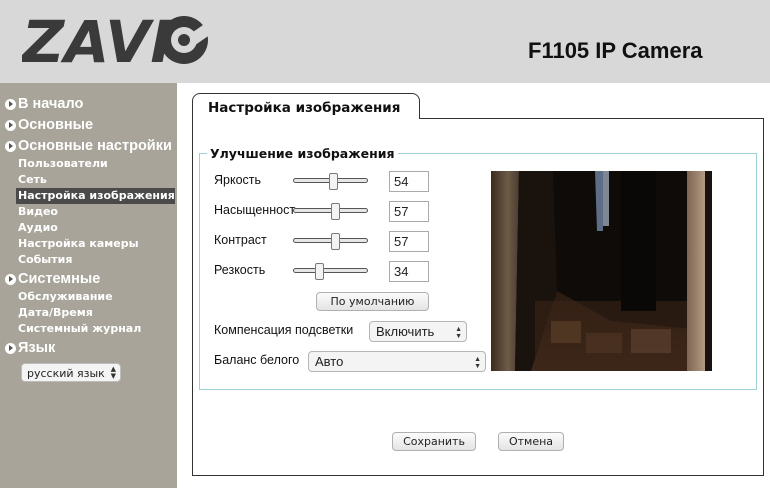 The height and width of the screenshot is (488, 770). I want to click on brightness-label: Яркость, so click(238, 180).